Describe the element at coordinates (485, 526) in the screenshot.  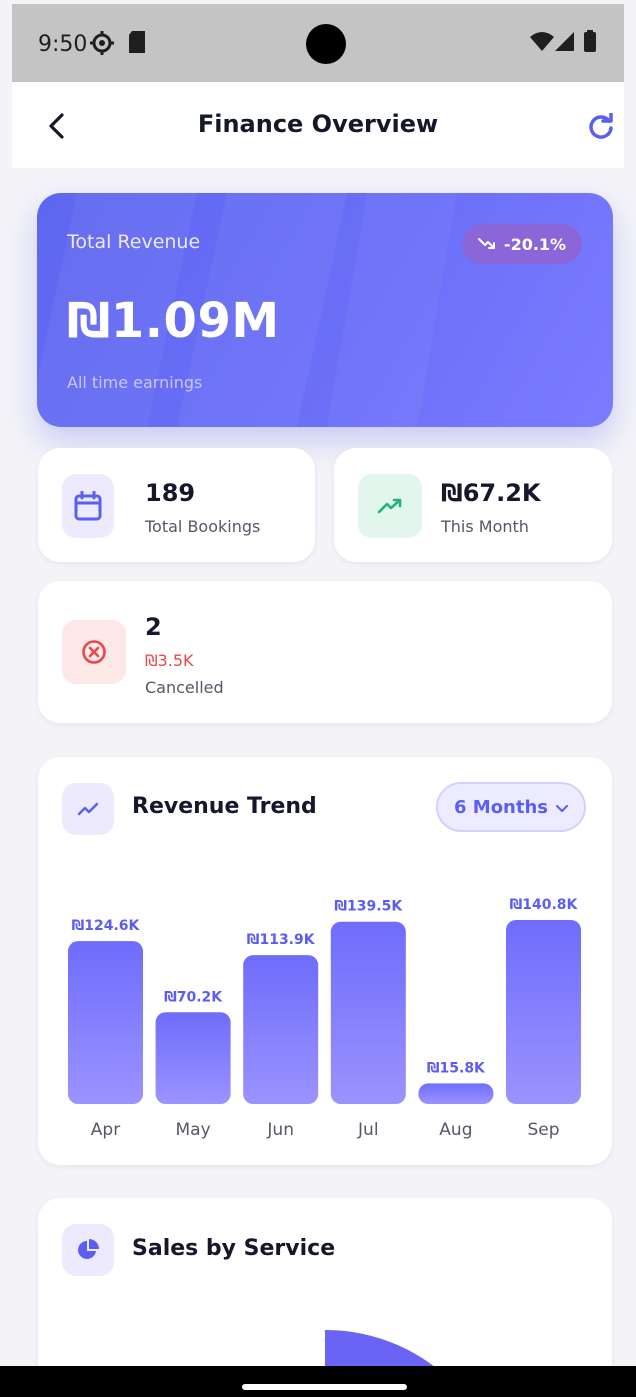
I see `this-month-label: This Month` at that location.